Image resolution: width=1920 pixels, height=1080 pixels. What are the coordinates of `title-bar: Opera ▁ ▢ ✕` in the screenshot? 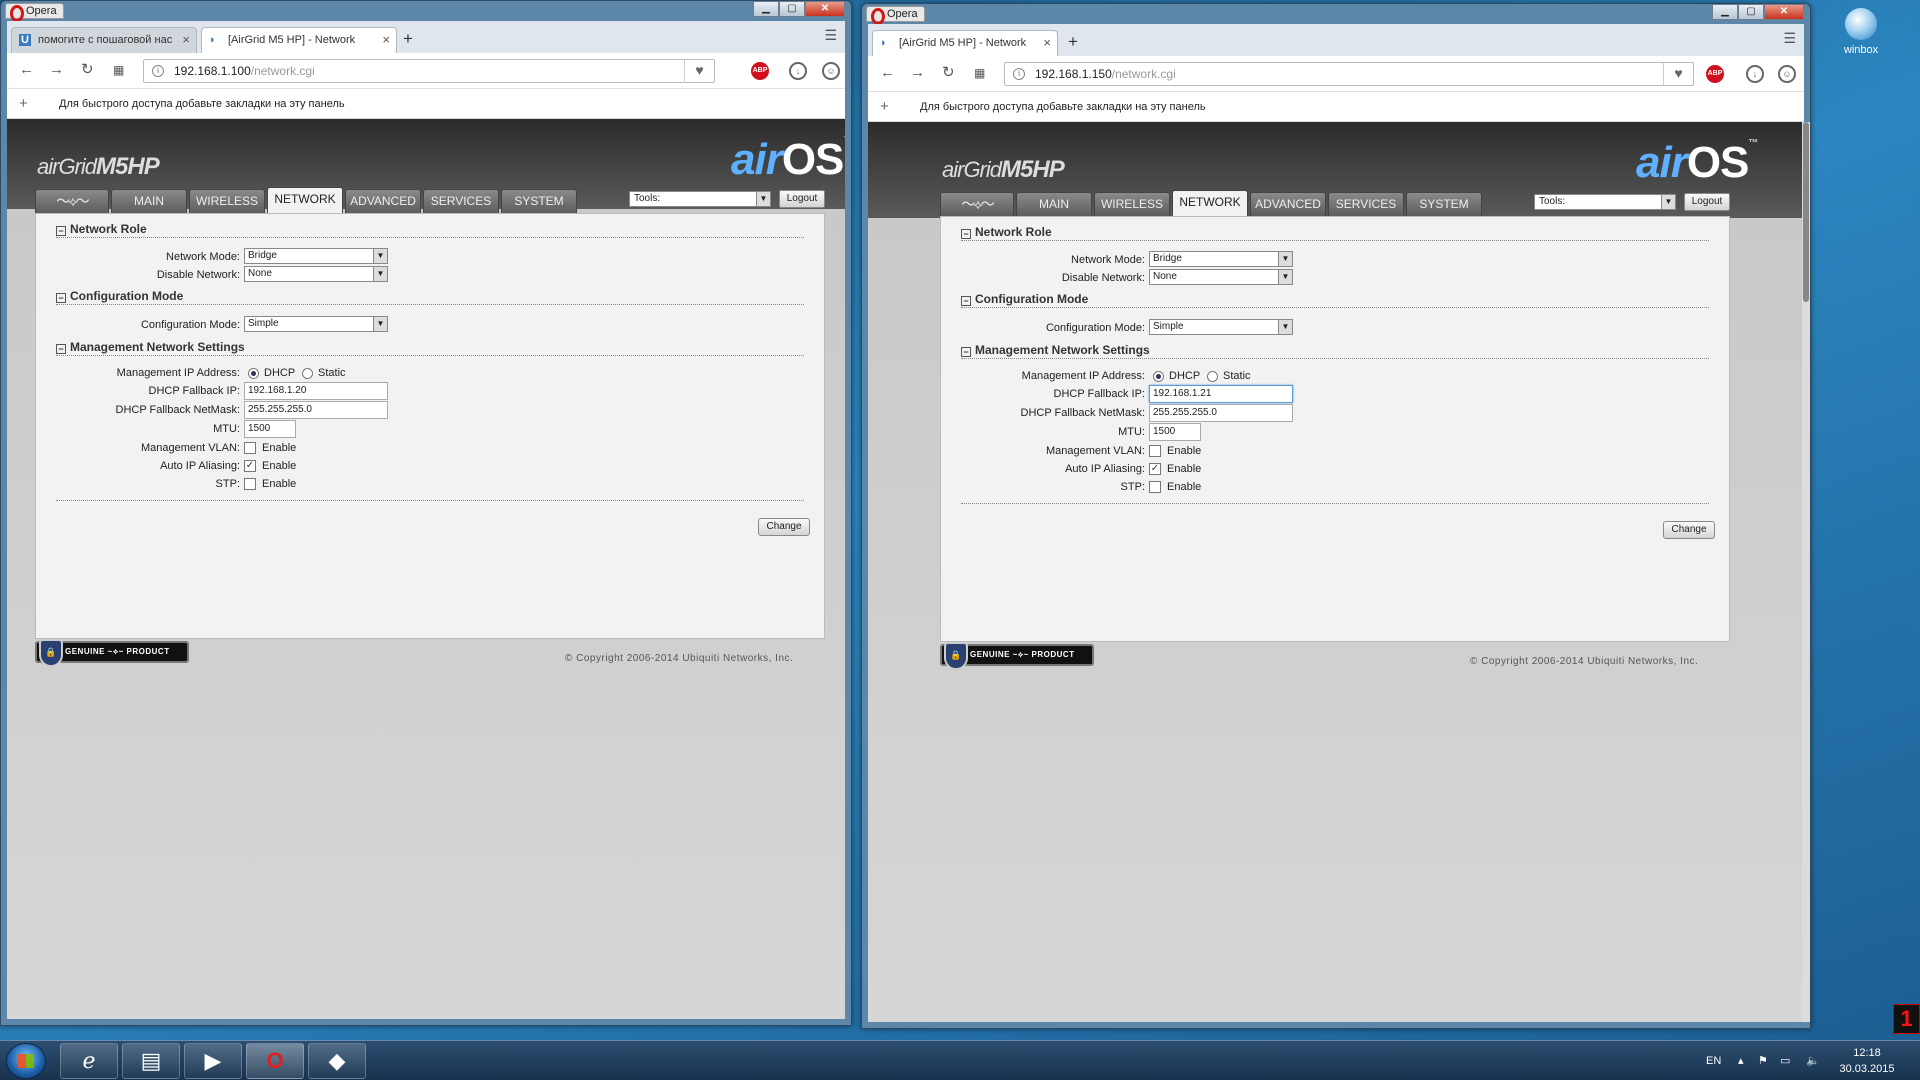 It's located at (1336, 14).